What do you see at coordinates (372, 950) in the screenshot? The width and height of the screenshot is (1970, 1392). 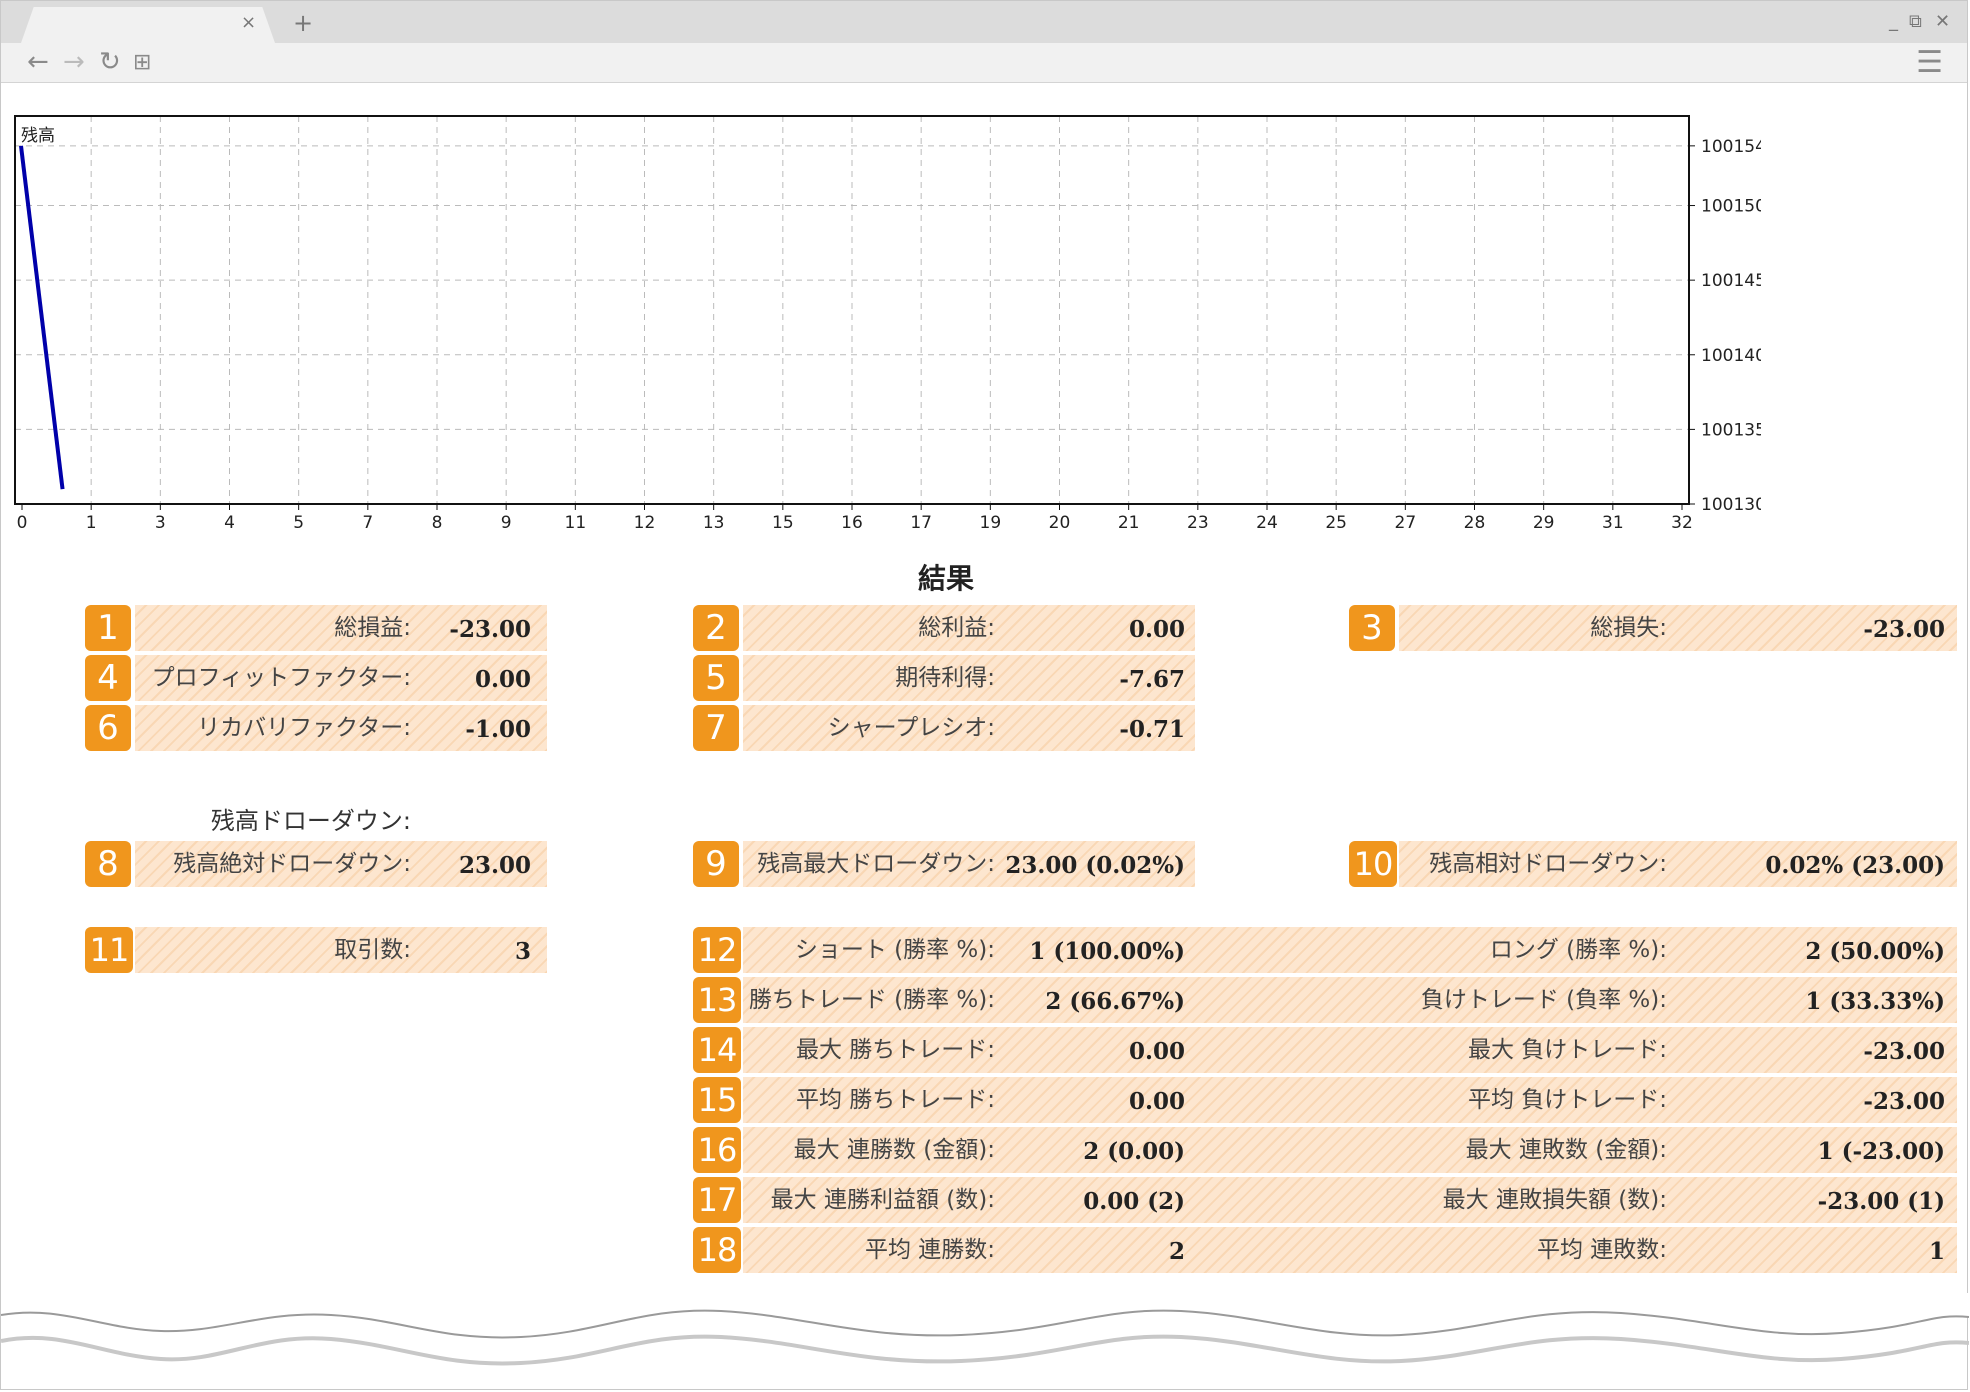 I see `result-label: 取引数:` at bounding box center [372, 950].